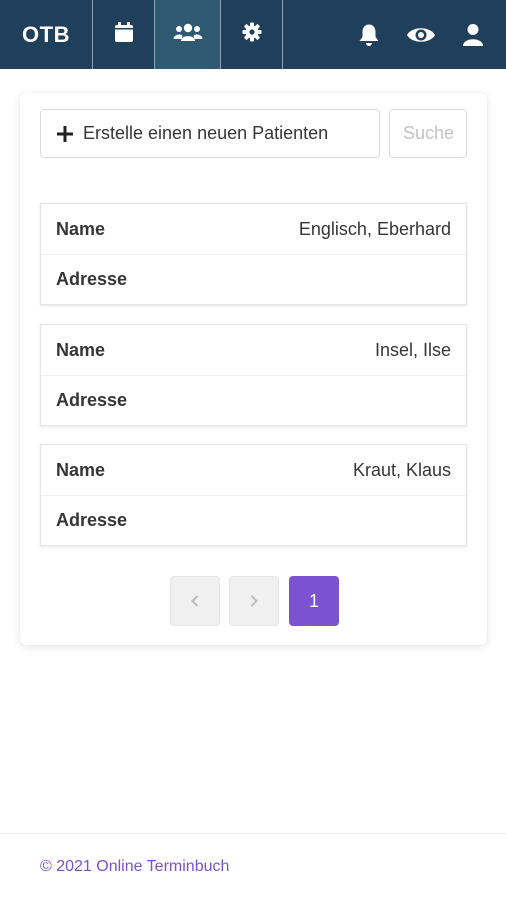 The width and height of the screenshot is (506, 900). Describe the element at coordinates (46, 34) in the screenshot. I see `brand-logo: OTB` at that location.